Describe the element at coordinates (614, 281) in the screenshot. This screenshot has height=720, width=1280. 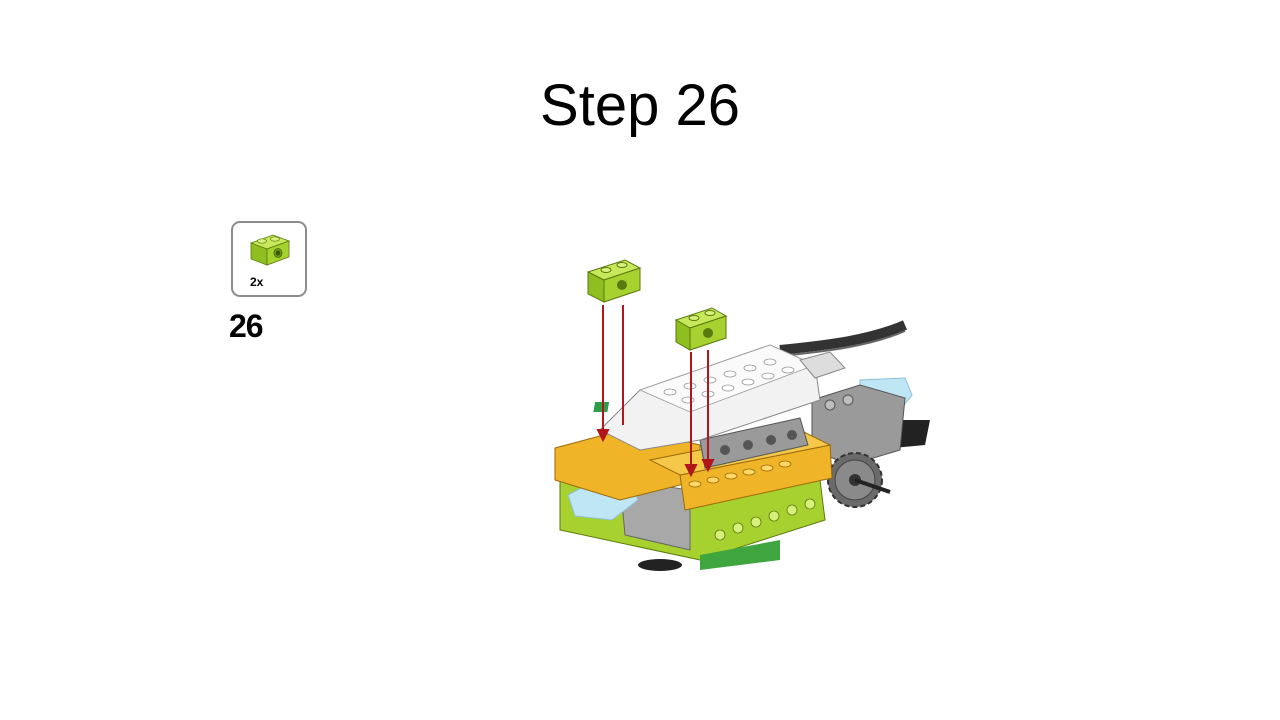
I see `lime-brick-left` at that location.